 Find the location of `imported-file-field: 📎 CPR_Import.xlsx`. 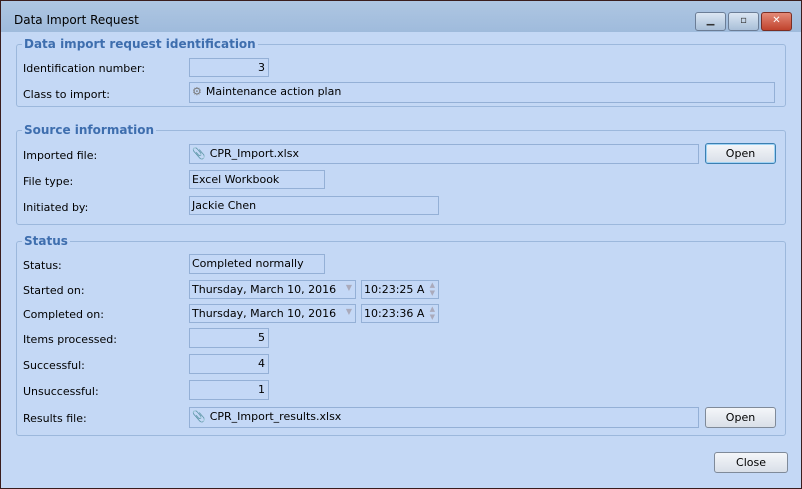

imported-file-field: 📎 CPR_Import.xlsx is located at coordinates (444, 154).